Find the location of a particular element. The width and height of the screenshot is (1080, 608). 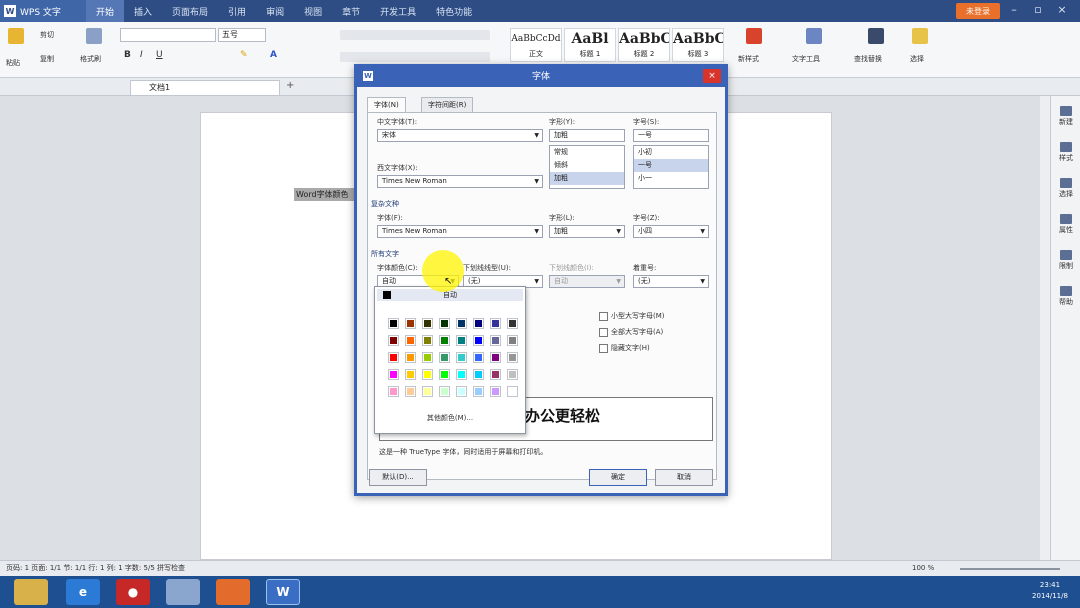

selected-document-text: Word字体颜色 is located at coordinates (324, 194).